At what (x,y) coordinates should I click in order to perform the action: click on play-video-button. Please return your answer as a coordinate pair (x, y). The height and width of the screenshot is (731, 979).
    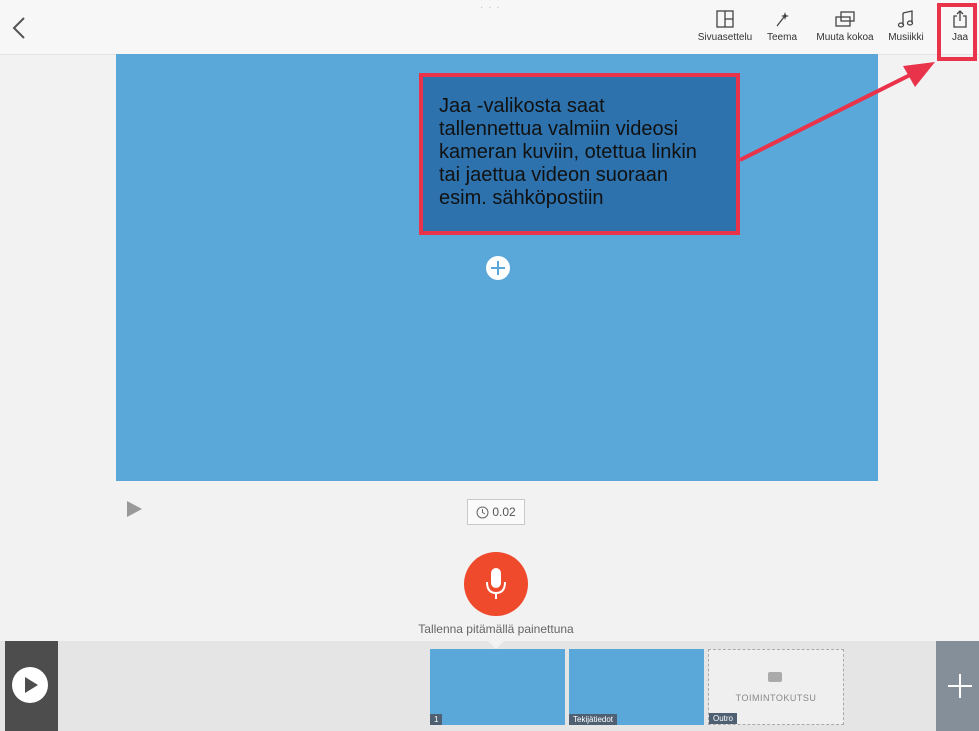
    Looking at the image, I should click on (30, 685).